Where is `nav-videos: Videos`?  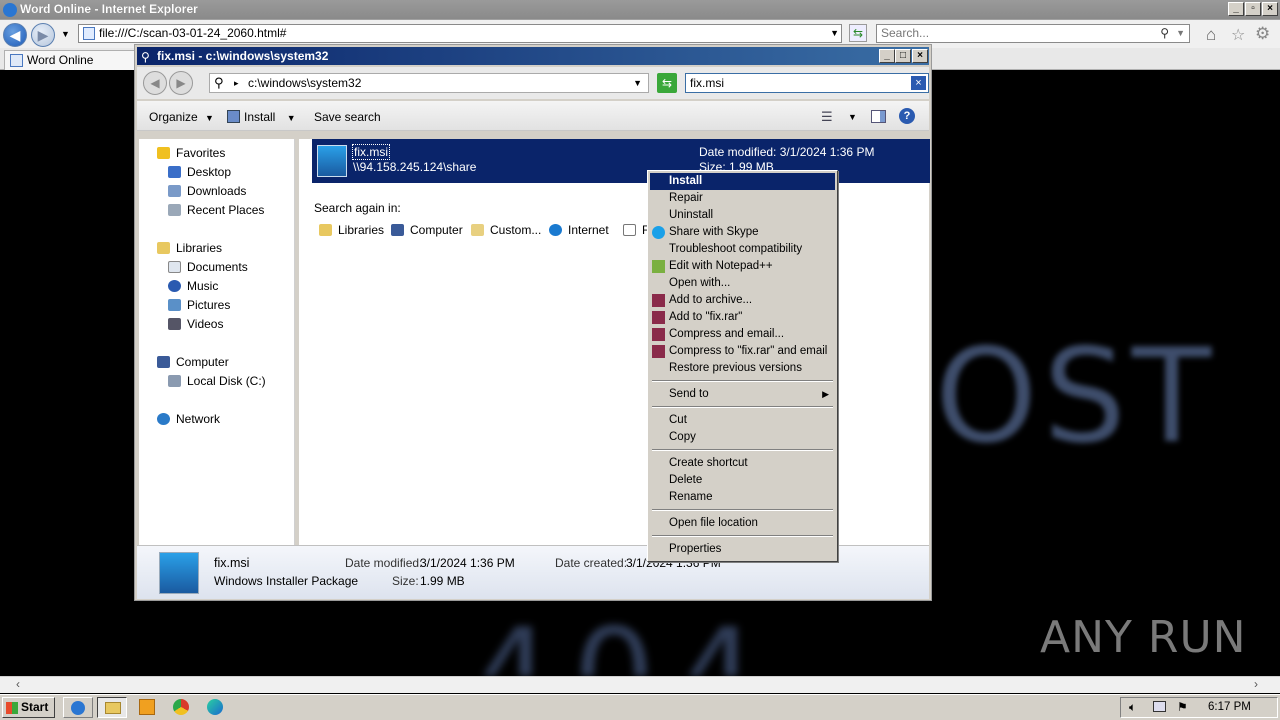 nav-videos: Videos is located at coordinates (195, 324).